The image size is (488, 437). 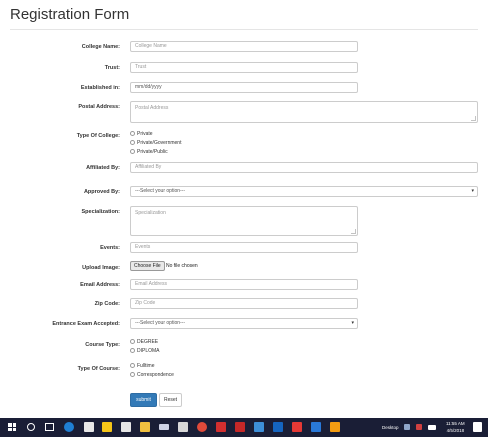 What do you see at coordinates (160, 191) in the screenshot?
I see `approved-by-selected-value: ---Select your option---` at bounding box center [160, 191].